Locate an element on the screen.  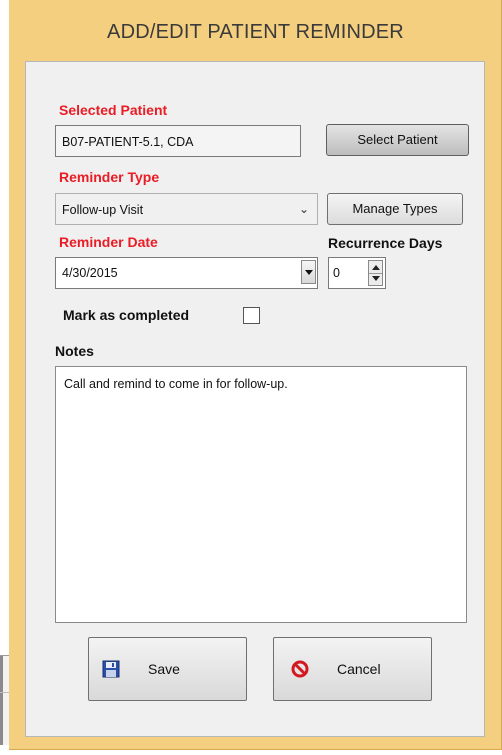
stepper-up-icon is located at coordinates (376, 267).